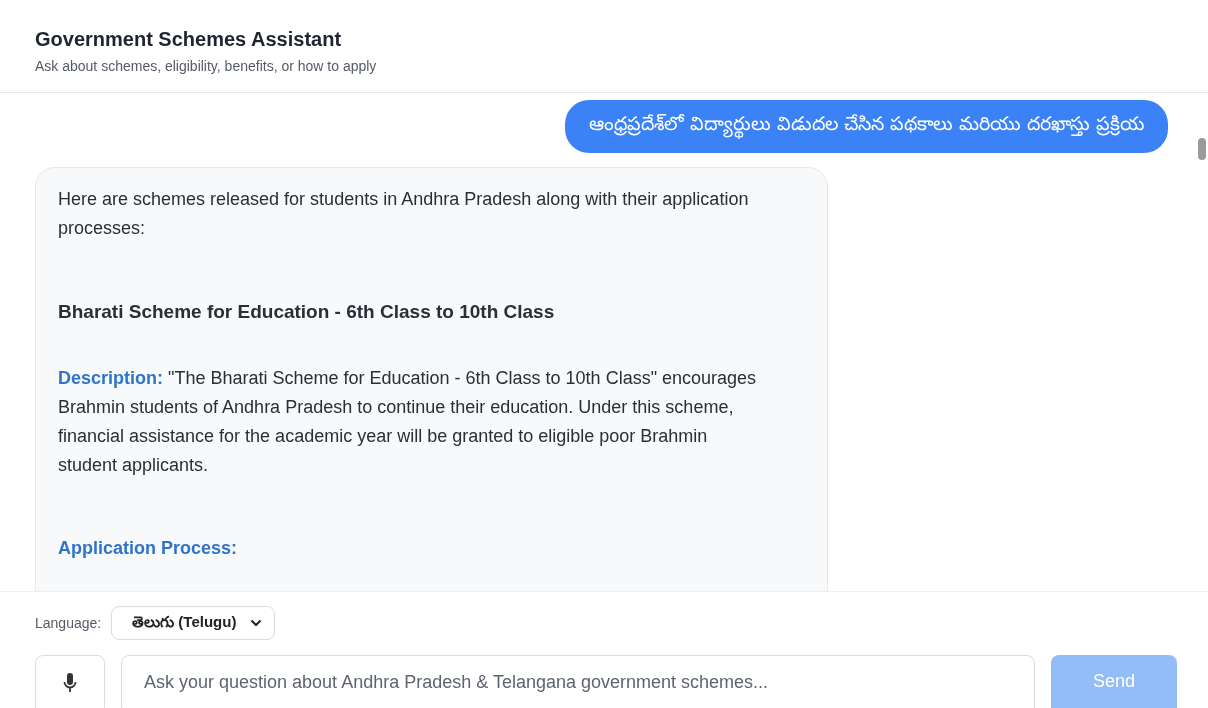  What do you see at coordinates (148, 548) in the screenshot?
I see `section-label: Application Process:` at bounding box center [148, 548].